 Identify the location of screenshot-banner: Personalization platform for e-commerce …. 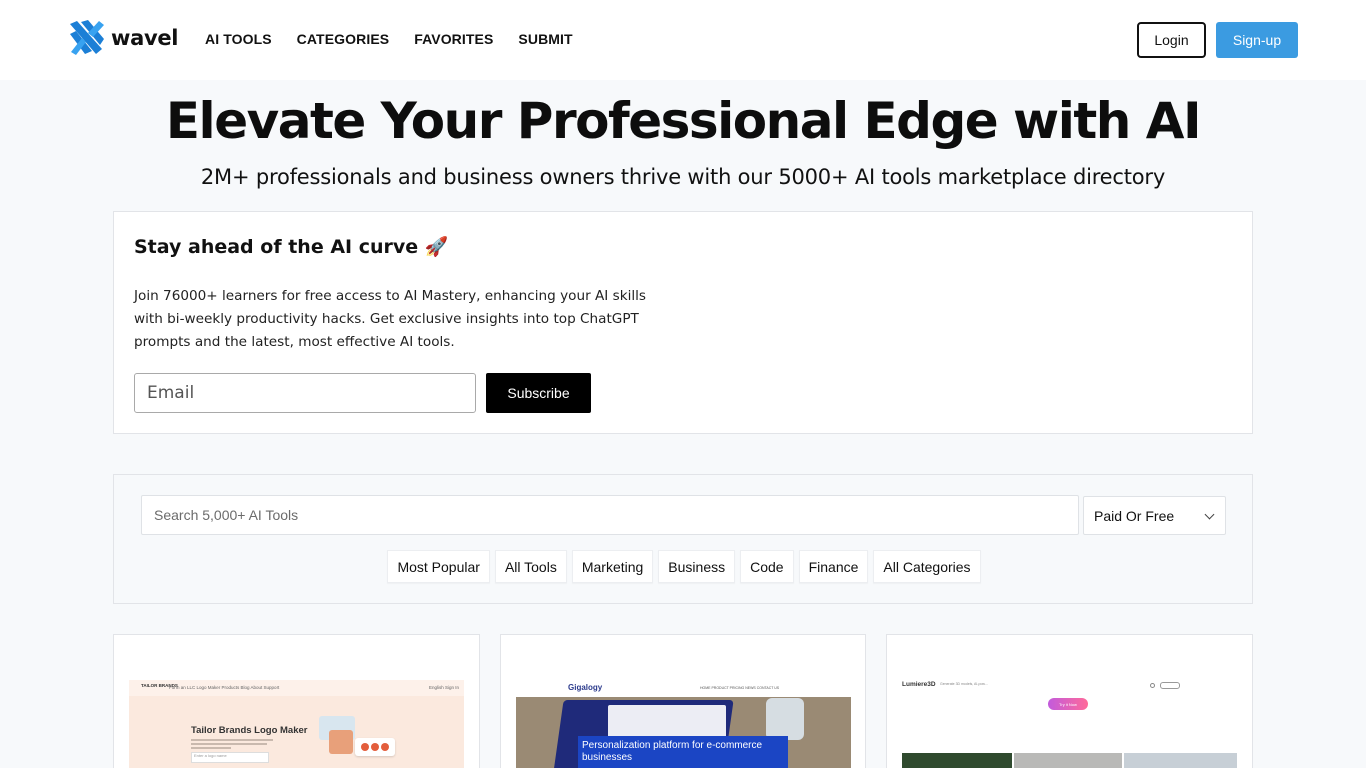
(683, 752).